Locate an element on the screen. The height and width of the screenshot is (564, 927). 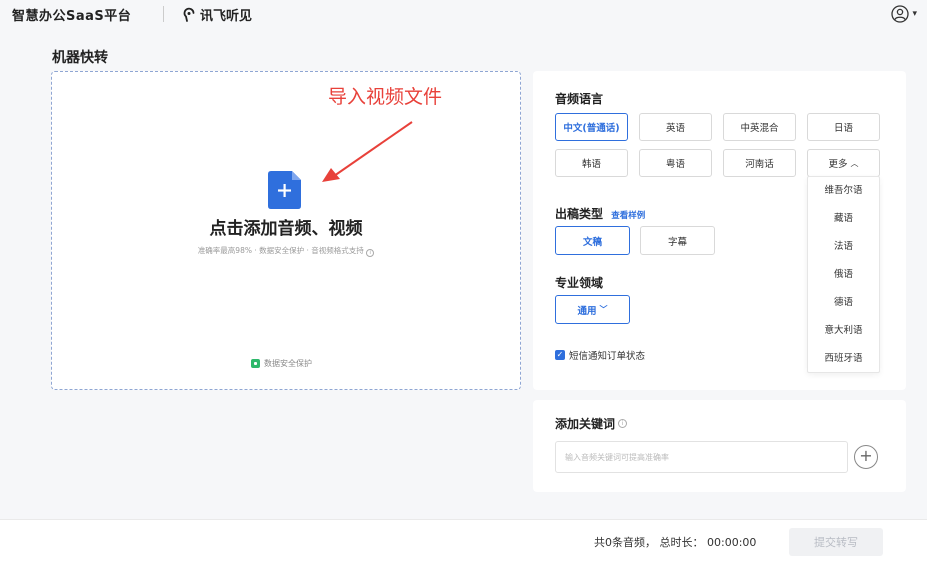
upload-title: 点击添加音频、视频 is located at coordinates (286, 226).